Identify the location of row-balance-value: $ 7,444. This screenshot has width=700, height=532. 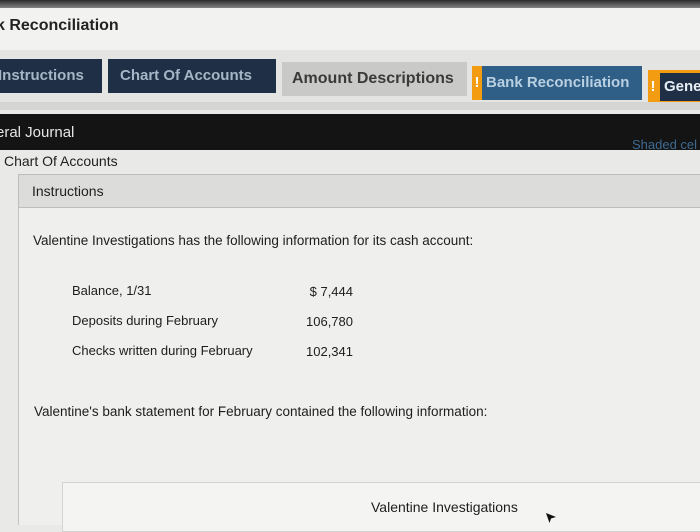
(331, 291).